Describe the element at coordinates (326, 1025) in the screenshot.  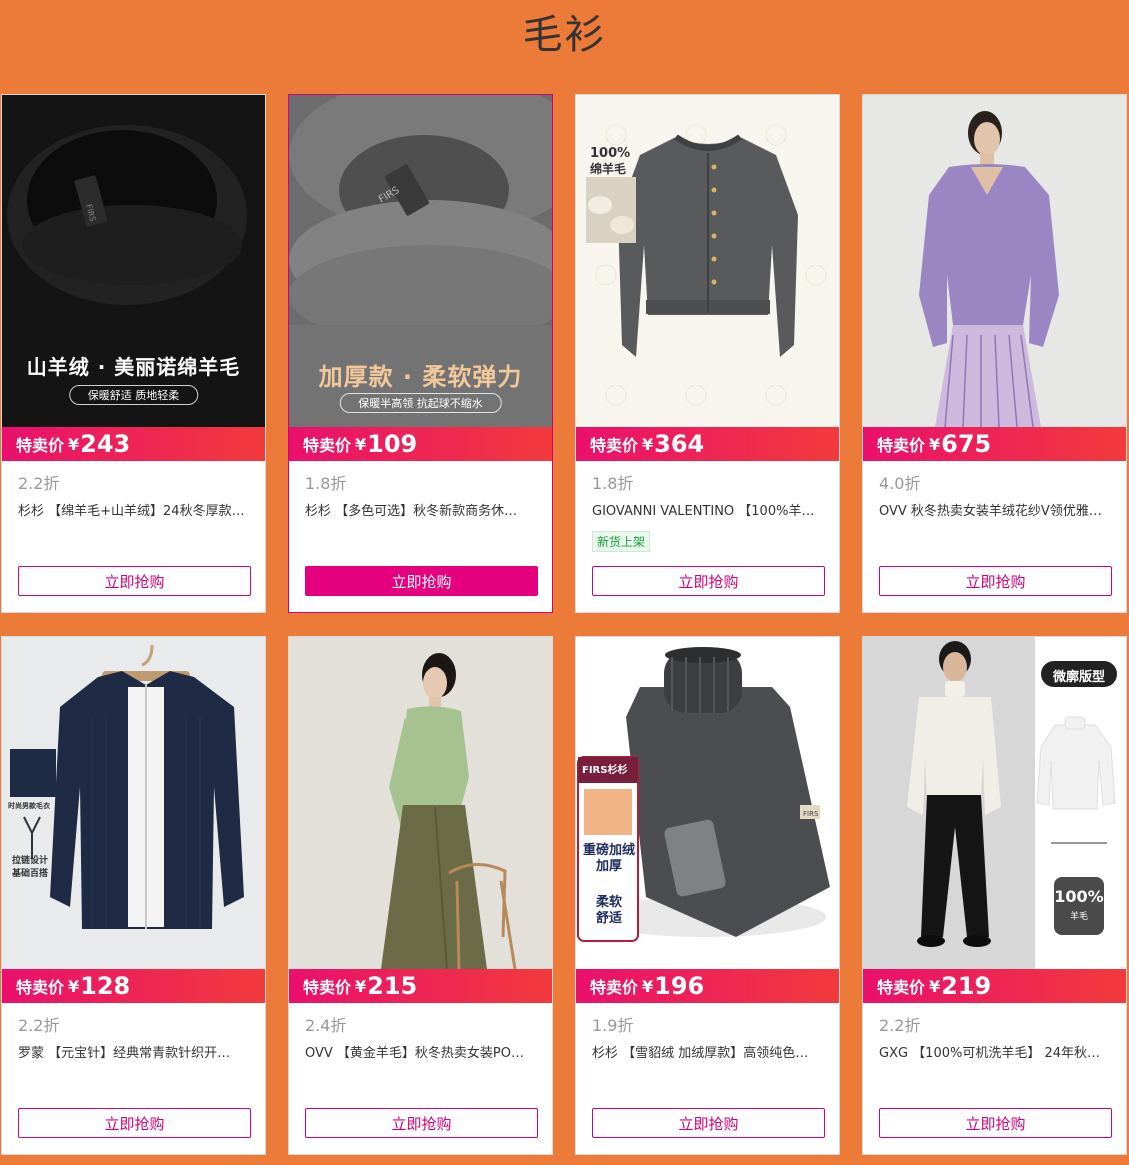
I see `discount: 2.4折` at that location.